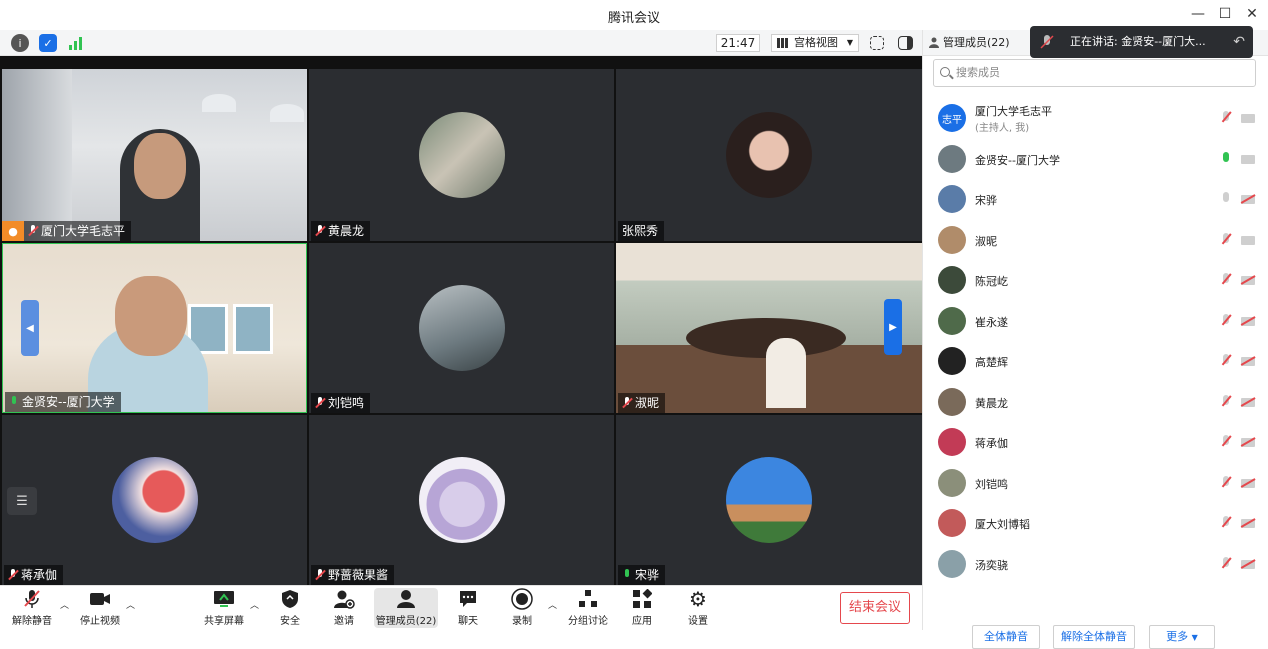 The width and height of the screenshot is (1268, 649). I want to click on breakout-button: 分组讨论, so click(588, 607).